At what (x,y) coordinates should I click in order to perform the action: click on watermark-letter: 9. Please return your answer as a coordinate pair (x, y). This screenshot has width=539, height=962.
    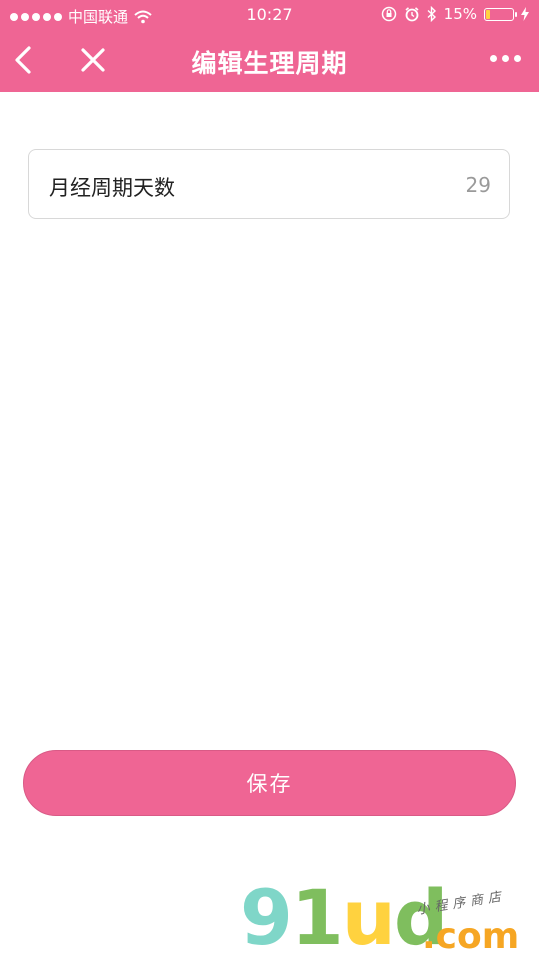
    Looking at the image, I should click on (266, 917).